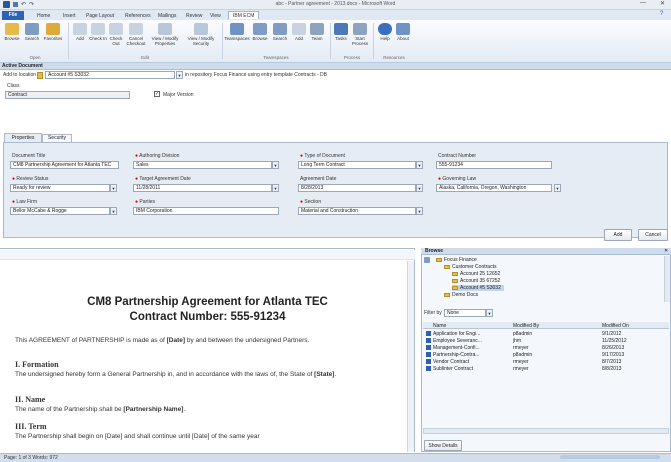 The width and height of the screenshot is (671, 462). I want to click on search-button: Search, so click(32, 32).